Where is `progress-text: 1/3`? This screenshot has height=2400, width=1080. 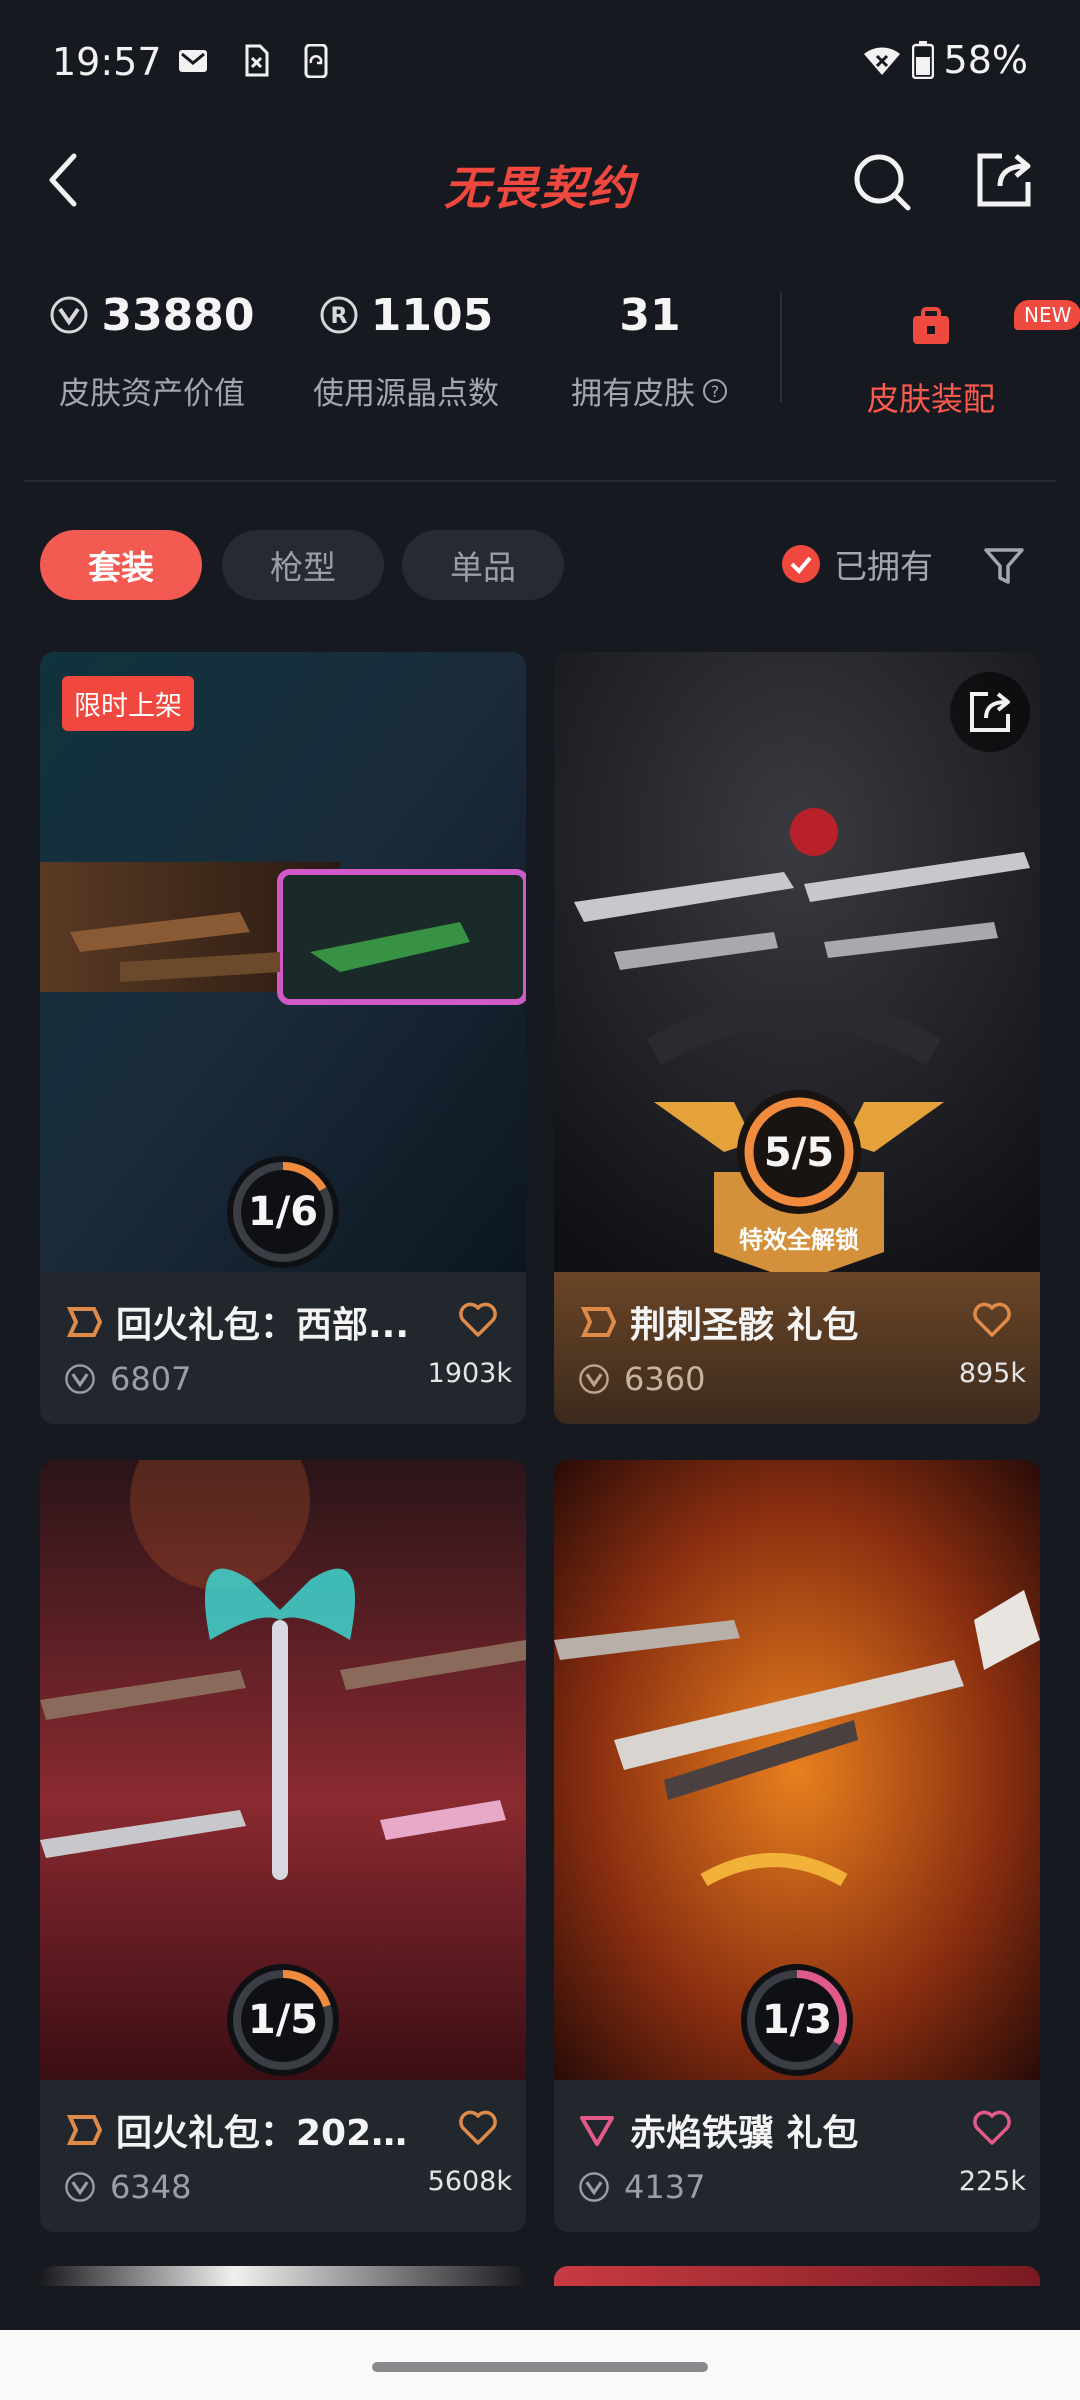 progress-text: 1/3 is located at coordinates (797, 2020).